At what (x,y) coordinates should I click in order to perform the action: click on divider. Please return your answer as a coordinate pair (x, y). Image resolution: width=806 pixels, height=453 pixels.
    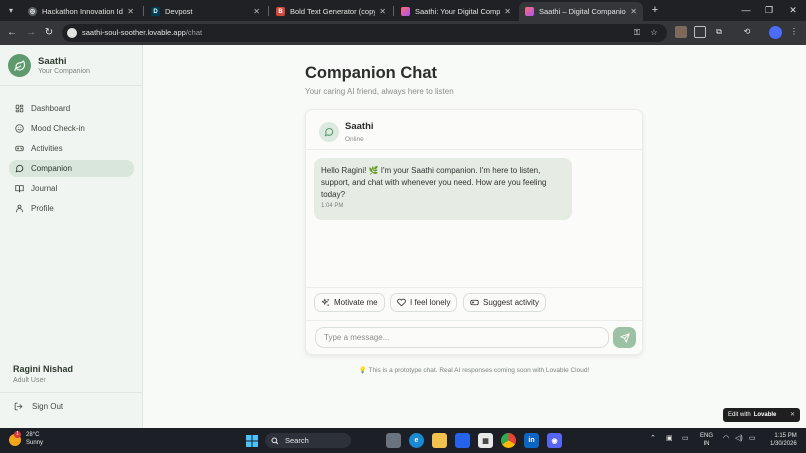
    Looking at the image, I should click on (71, 392).